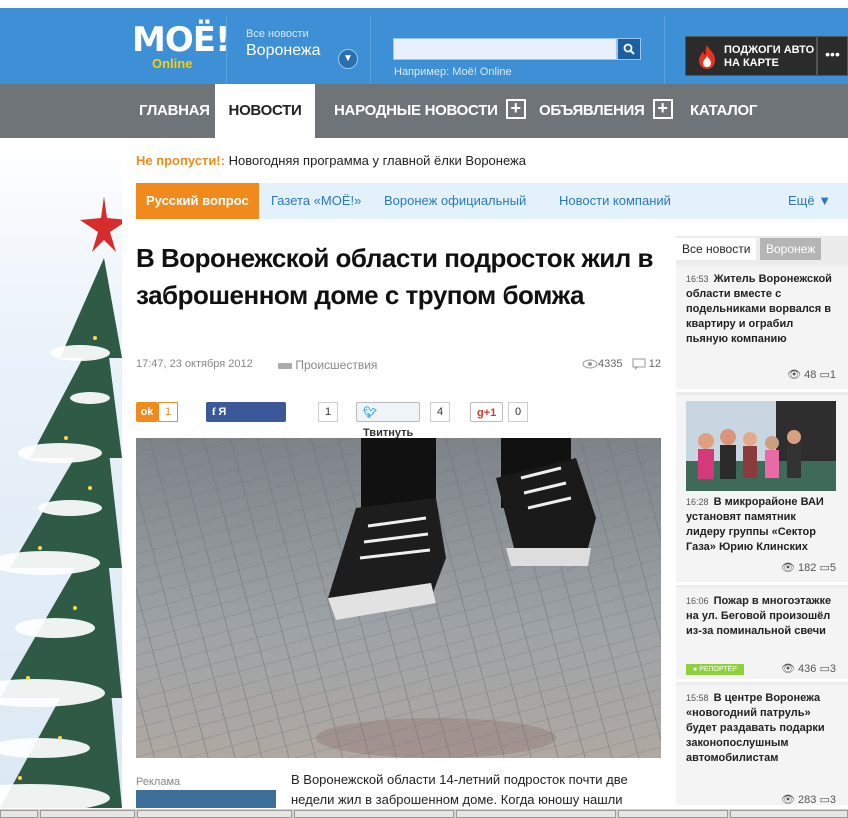 This screenshot has height=818, width=848. What do you see at coordinates (455, 201) in the screenshot?
I see `rubric-official: Воронеж официальный` at bounding box center [455, 201].